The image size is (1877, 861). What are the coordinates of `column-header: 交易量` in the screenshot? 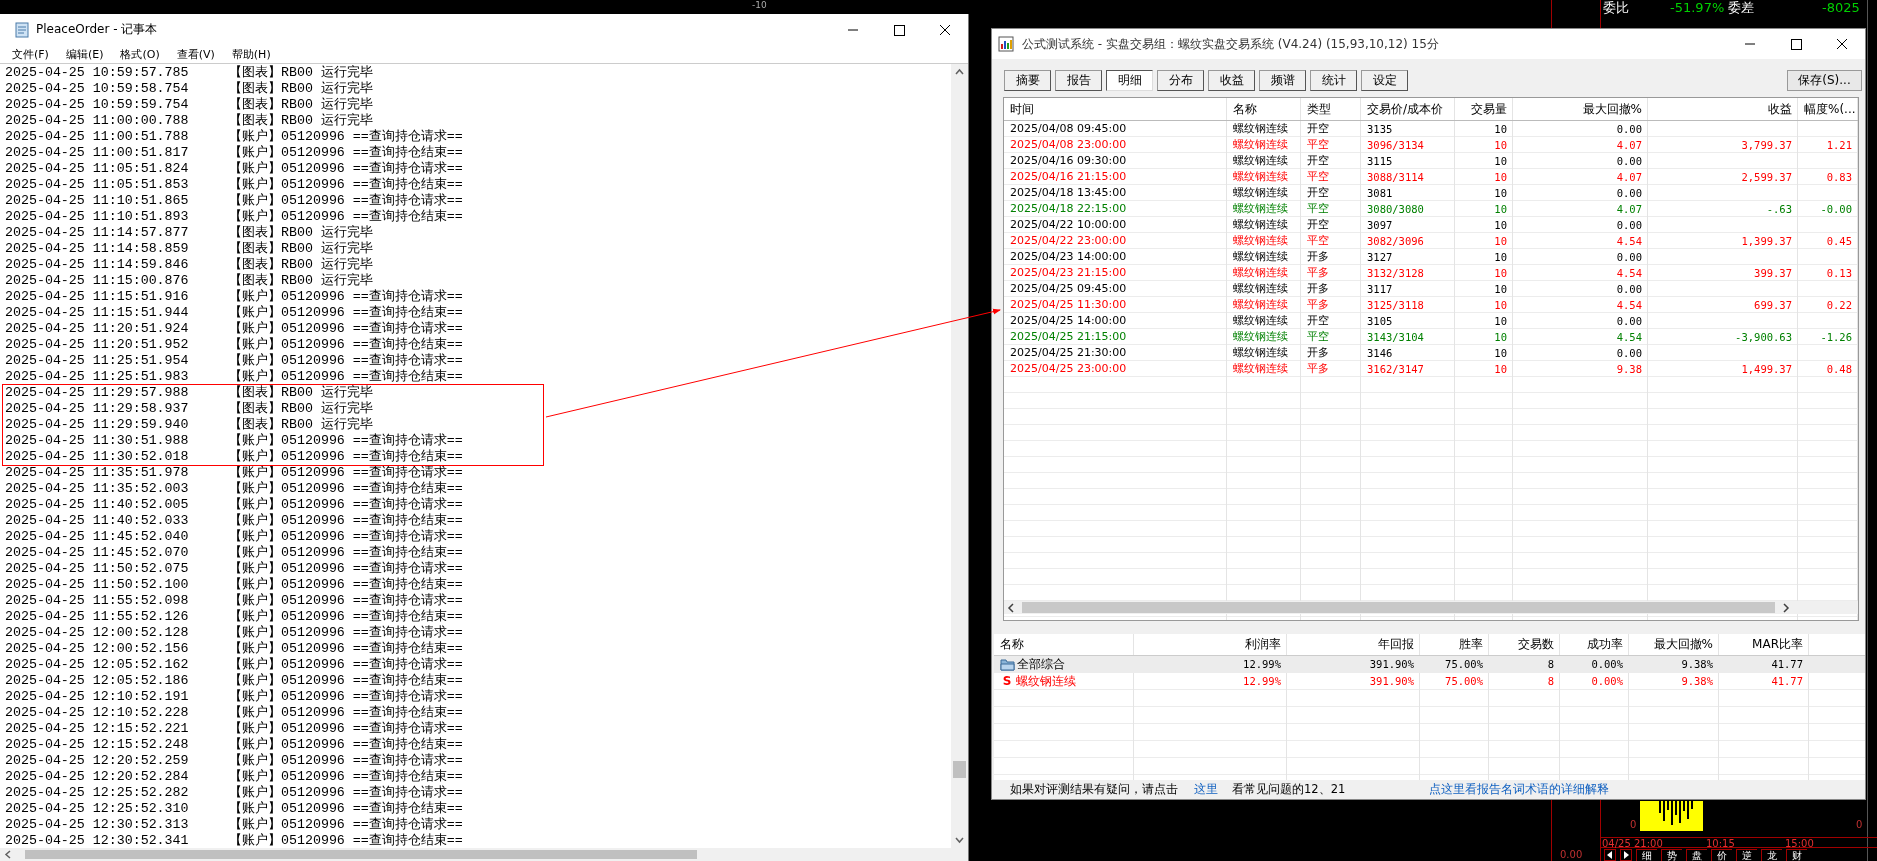 It's located at (1484, 109).